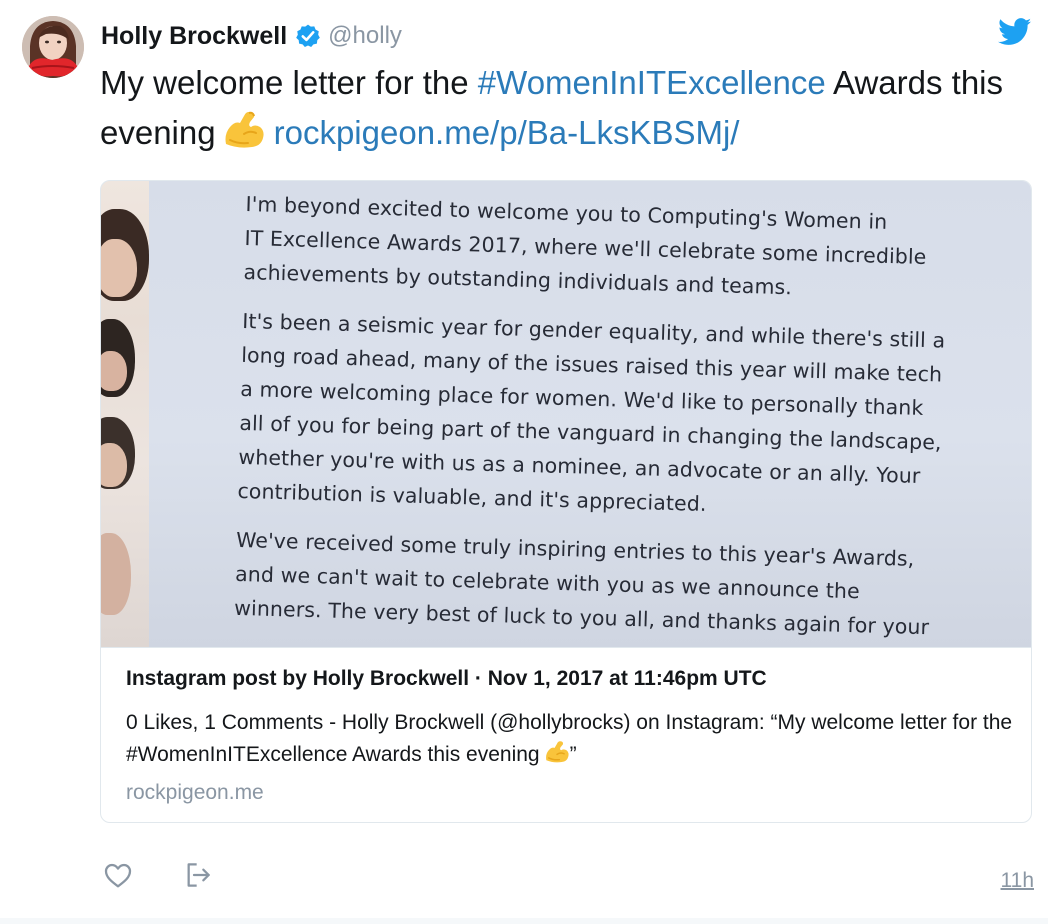 The width and height of the screenshot is (1048, 924). What do you see at coordinates (289, 82) in the screenshot?
I see `tweet-text-part1: My welcome letter for the` at bounding box center [289, 82].